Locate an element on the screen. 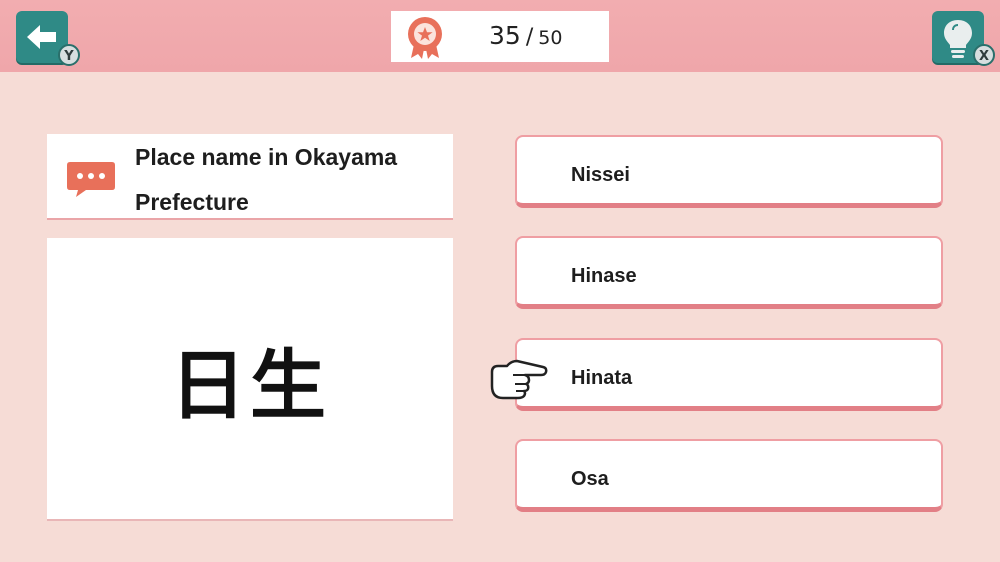 Image resolution: width=1000 pixels, height=562 pixels. score-current: 35 is located at coordinates (505, 35).